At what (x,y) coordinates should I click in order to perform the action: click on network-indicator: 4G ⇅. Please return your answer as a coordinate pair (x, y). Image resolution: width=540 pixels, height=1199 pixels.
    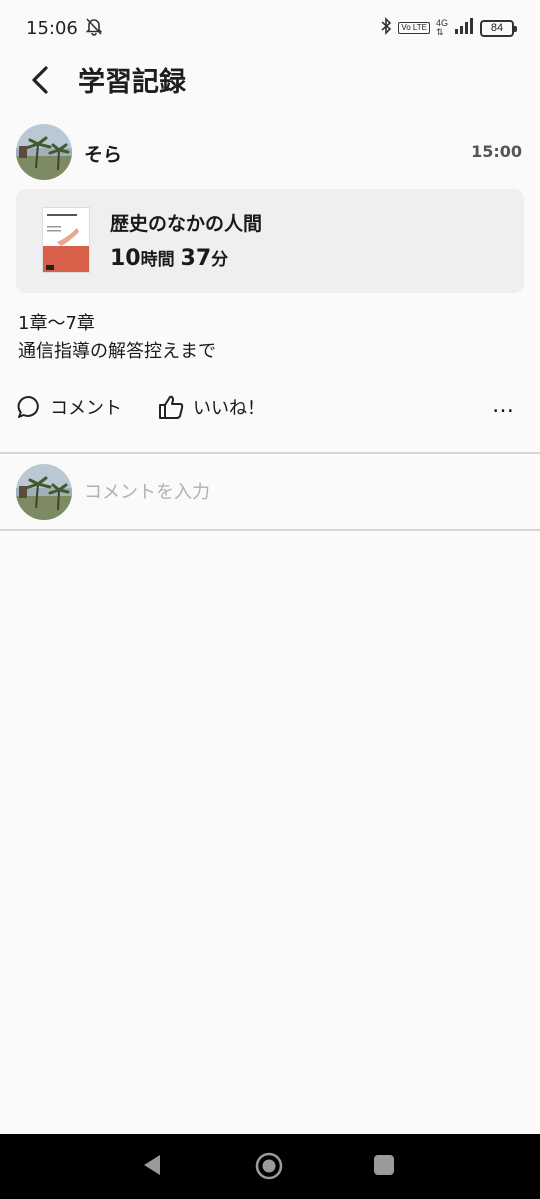
    Looking at the image, I should click on (442, 28).